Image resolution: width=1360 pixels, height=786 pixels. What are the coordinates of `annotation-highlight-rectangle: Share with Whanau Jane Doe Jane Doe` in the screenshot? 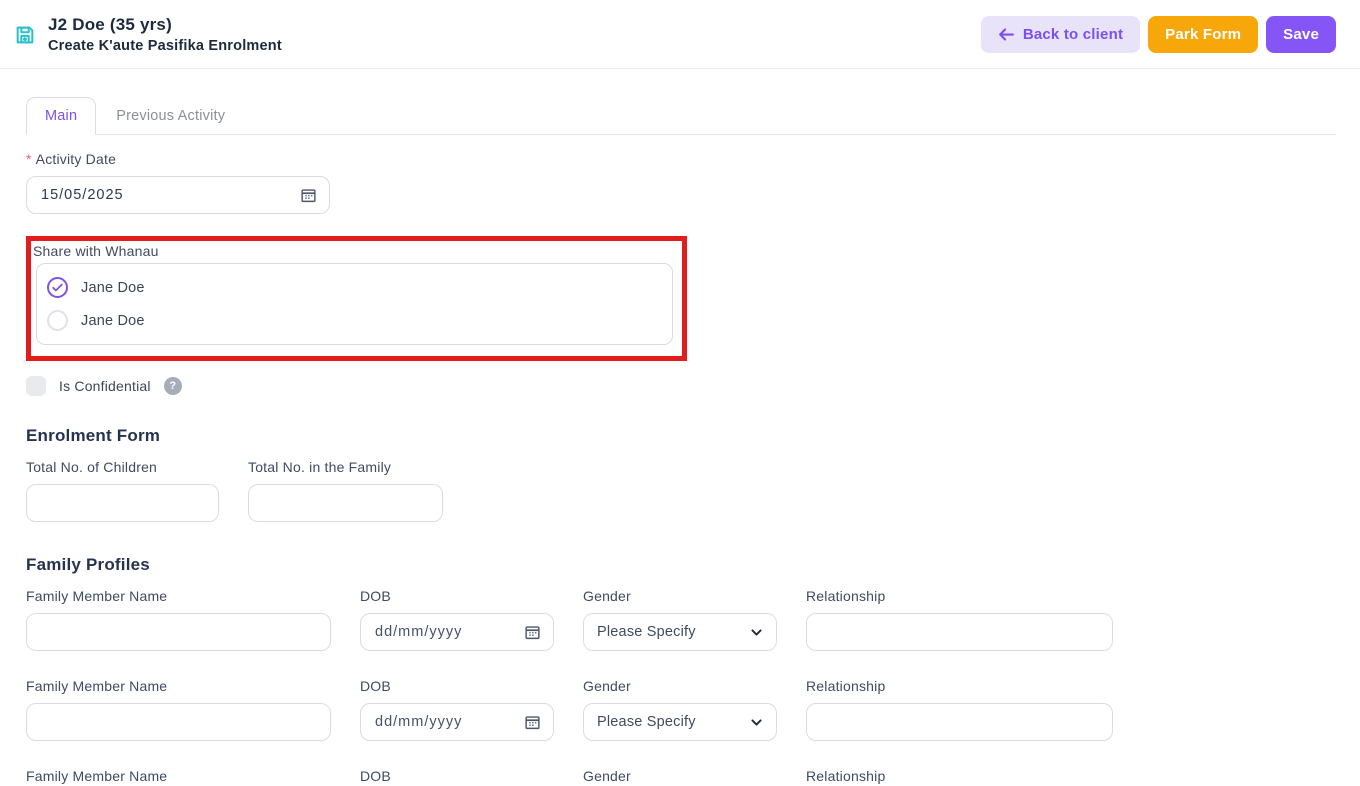 It's located at (356, 298).